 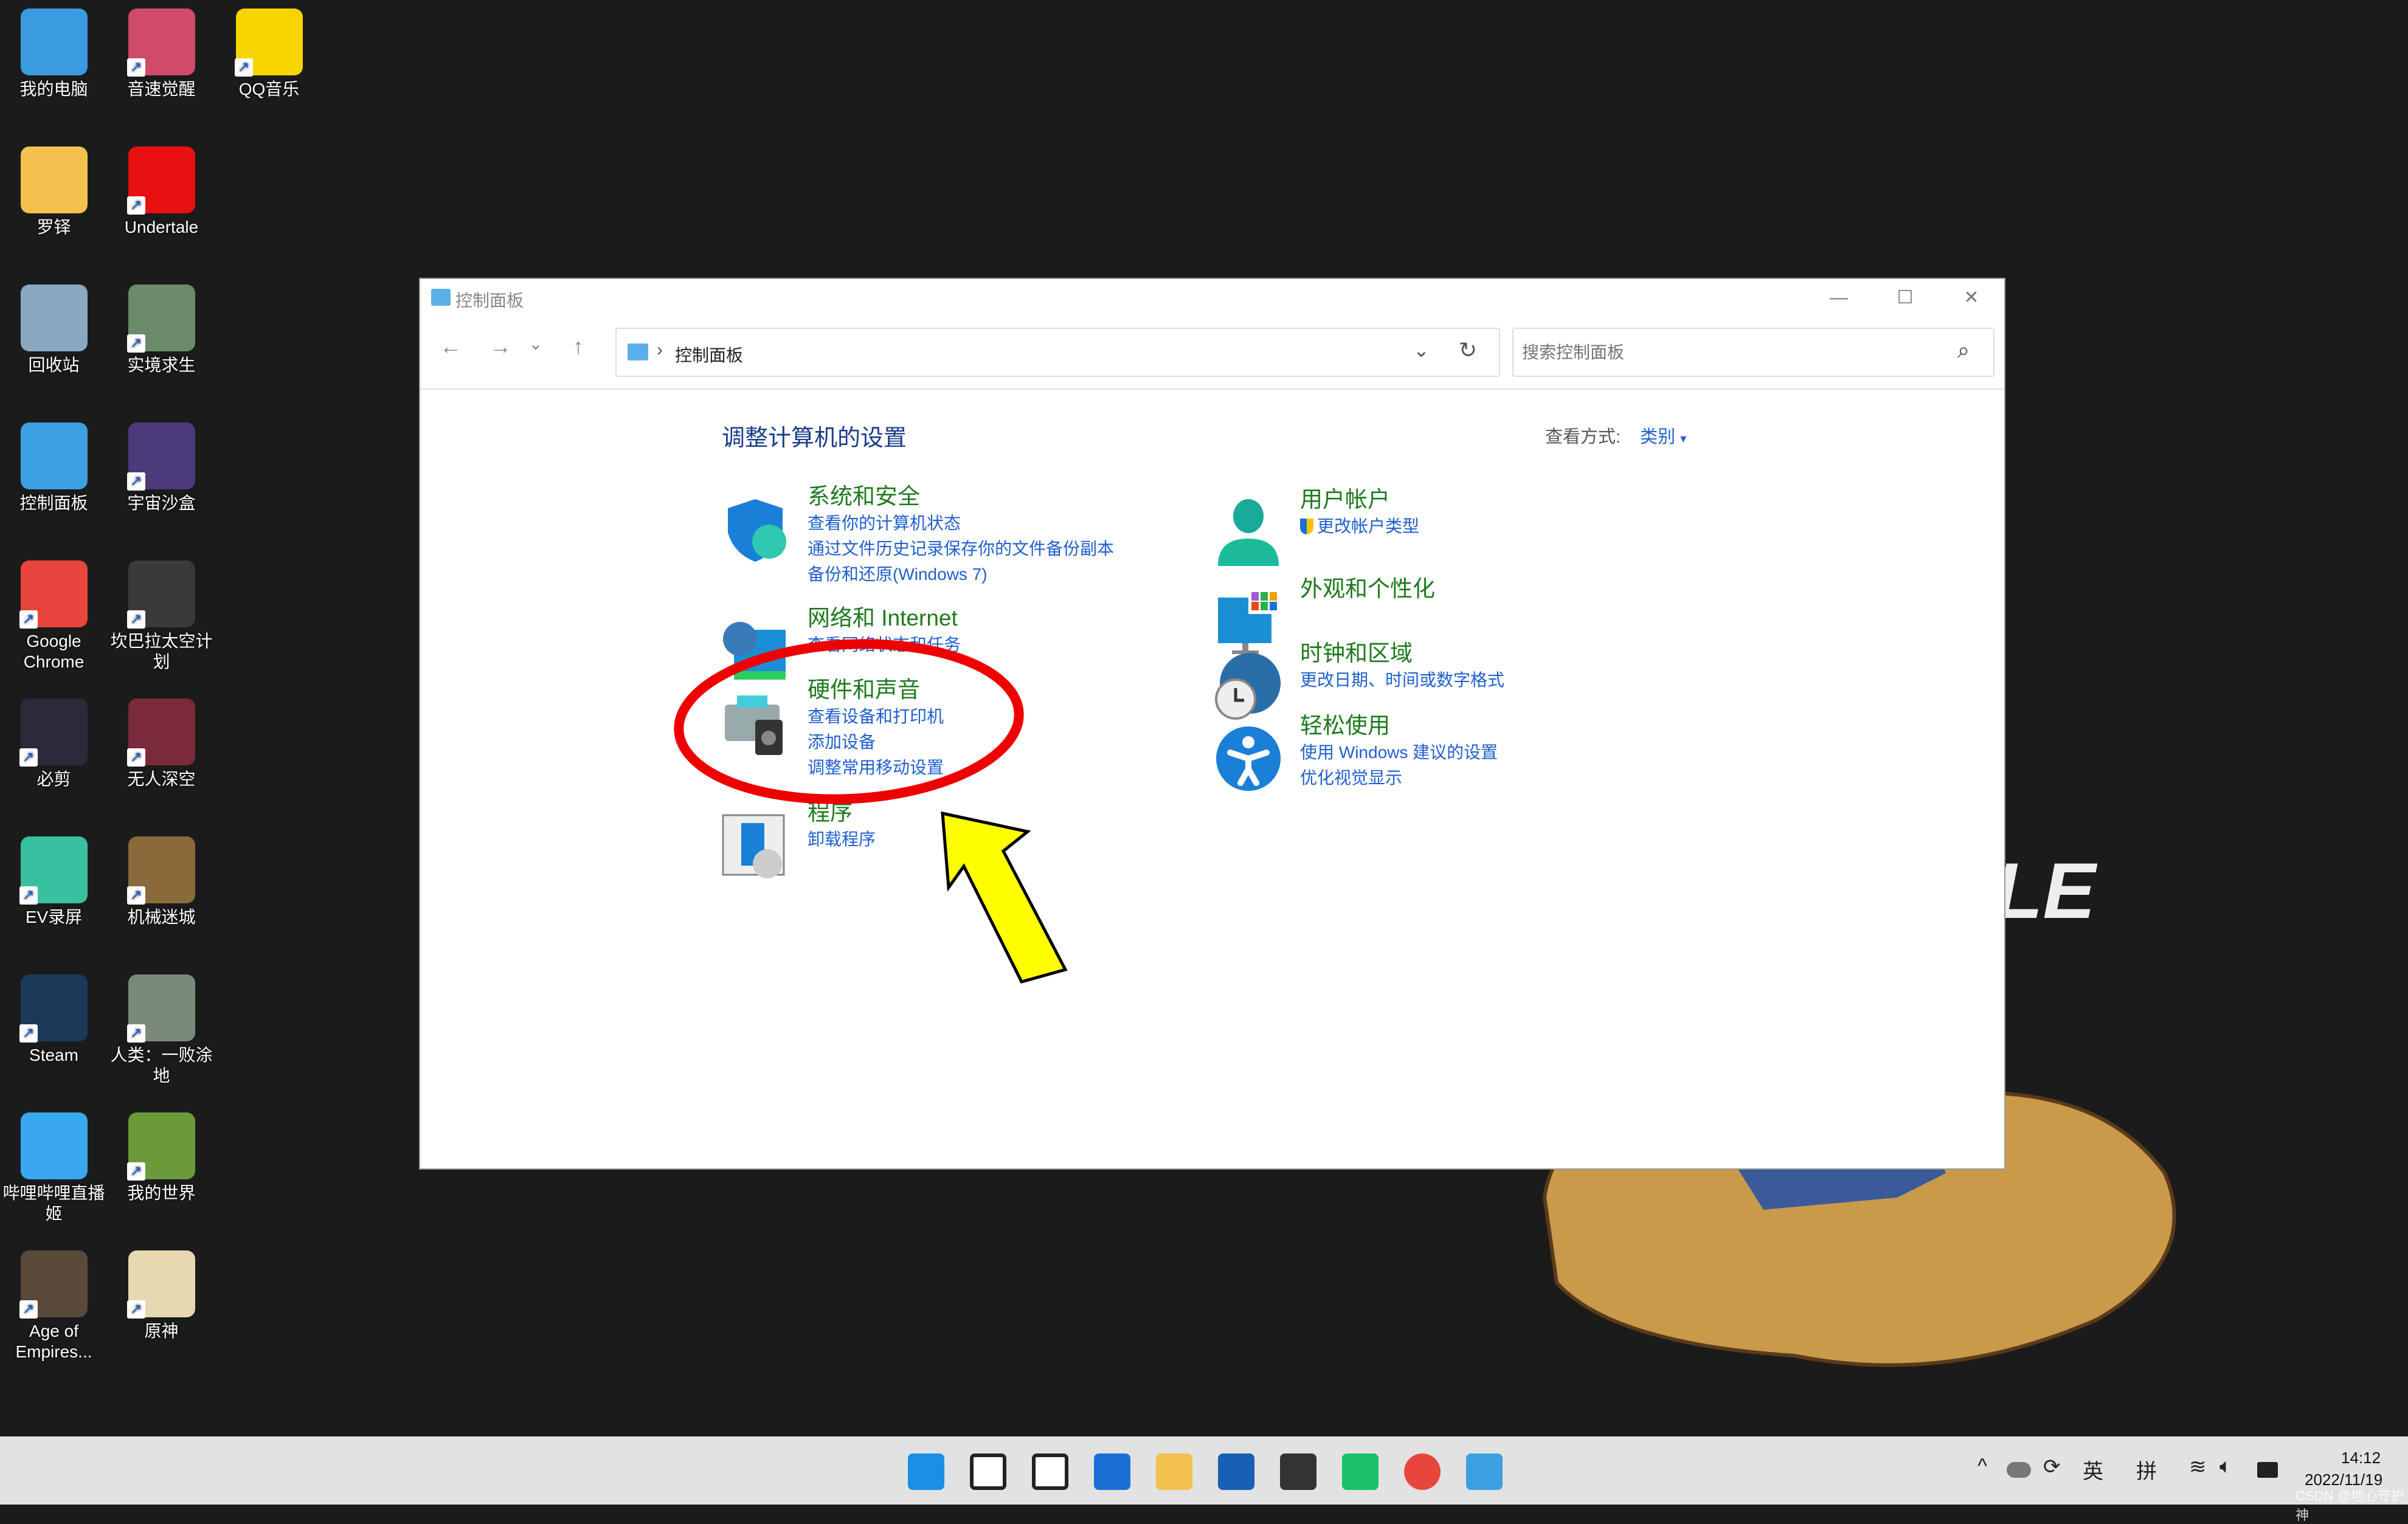 I want to click on file-explorer-taskbar-icon, so click(x=1174, y=1471).